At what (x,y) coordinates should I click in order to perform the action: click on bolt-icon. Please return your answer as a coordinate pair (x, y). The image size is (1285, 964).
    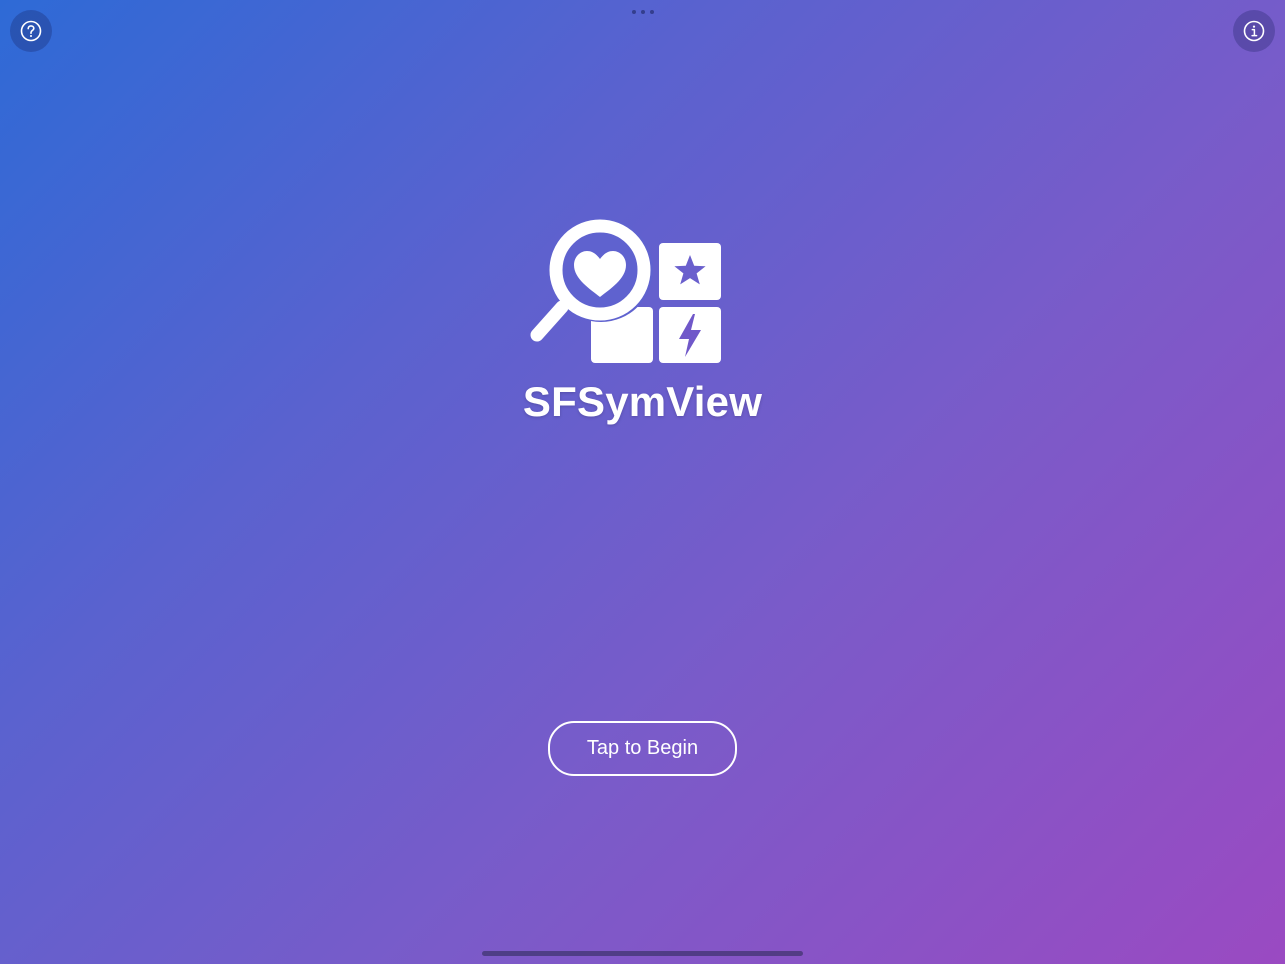
    Looking at the image, I should click on (690, 335).